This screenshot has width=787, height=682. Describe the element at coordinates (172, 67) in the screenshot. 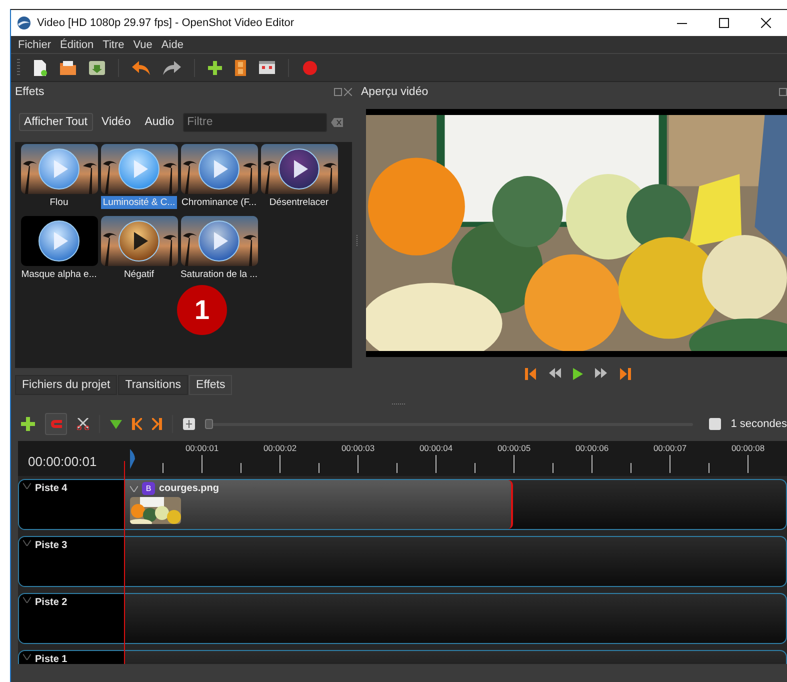

I see `redo-icon` at that location.